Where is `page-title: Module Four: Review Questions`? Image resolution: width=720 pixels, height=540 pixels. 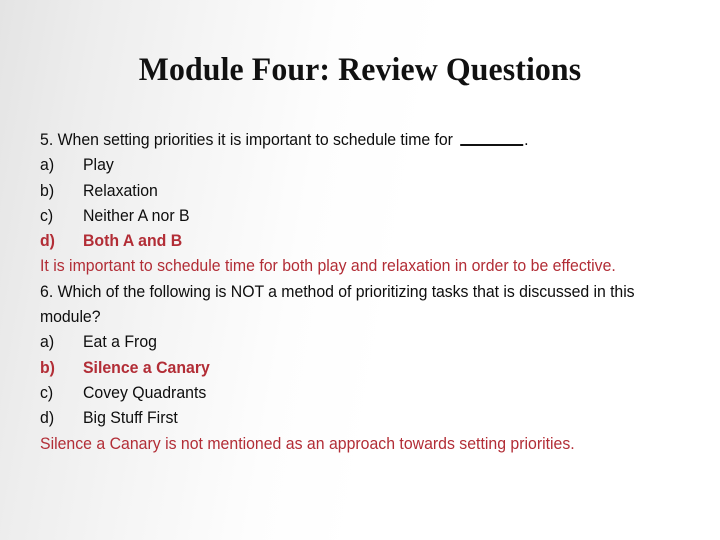 page-title: Module Four: Review Questions is located at coordinates (360, 70).